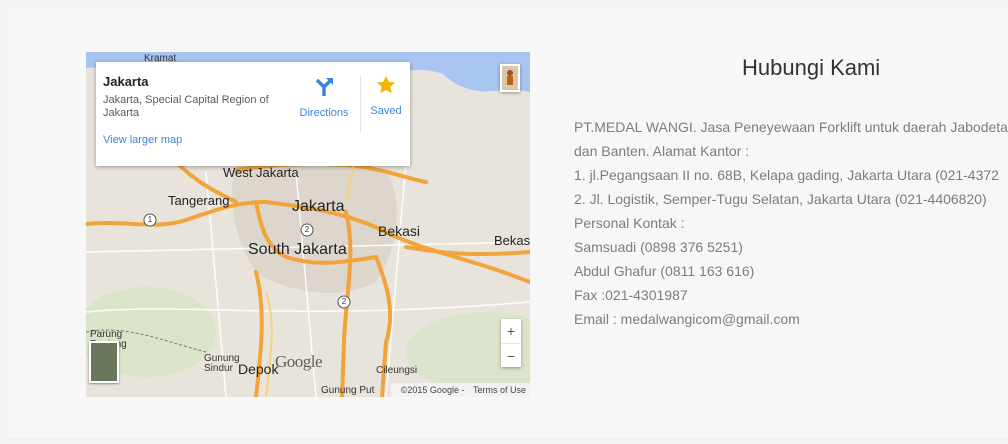  Describe the element at coordinates (324, 87) in the screenshot. I see `directions-icon` at that location.